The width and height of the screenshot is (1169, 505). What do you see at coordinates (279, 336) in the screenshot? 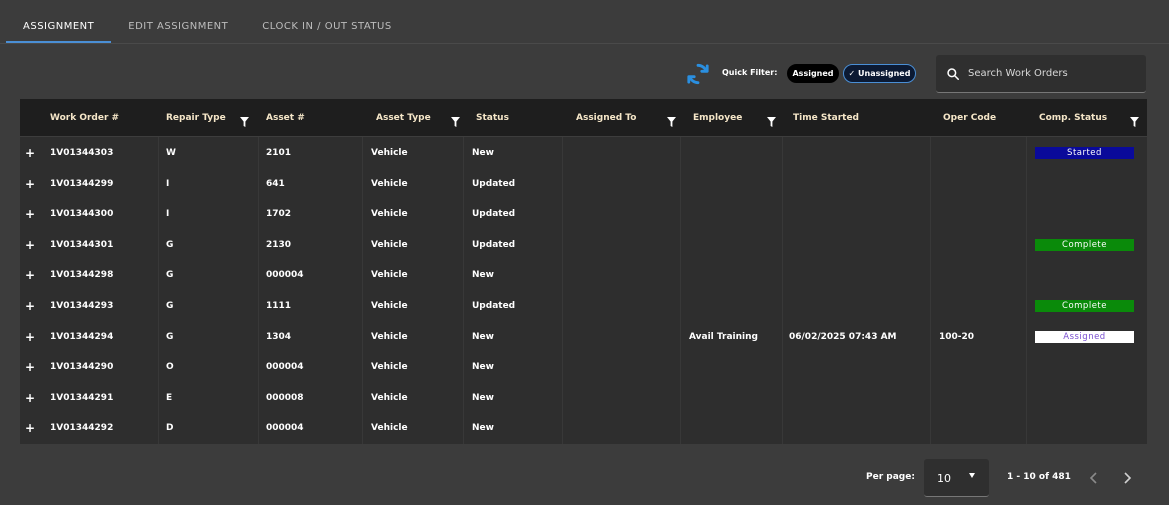
I see `cell-asset-number: 1304` at bounding box center [279, 336].